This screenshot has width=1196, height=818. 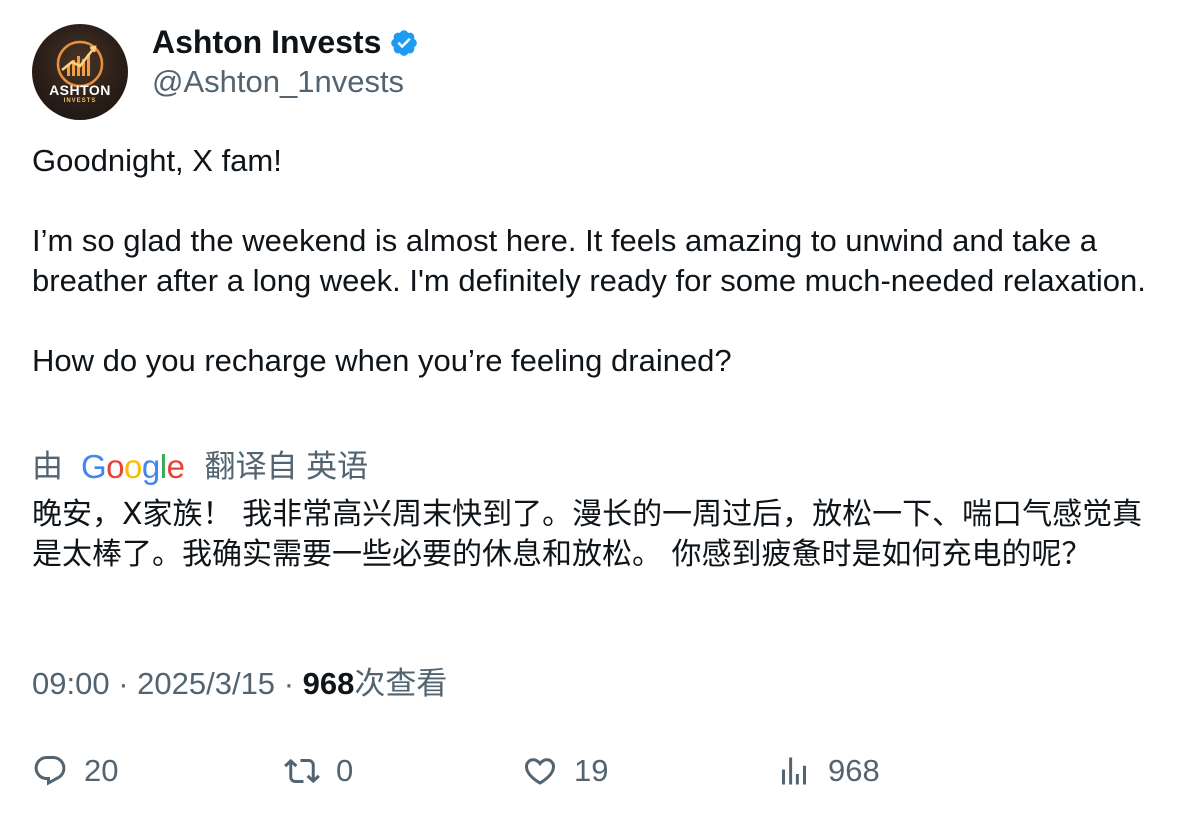 I want to click on reply-icon, so click(x=50, y=771).